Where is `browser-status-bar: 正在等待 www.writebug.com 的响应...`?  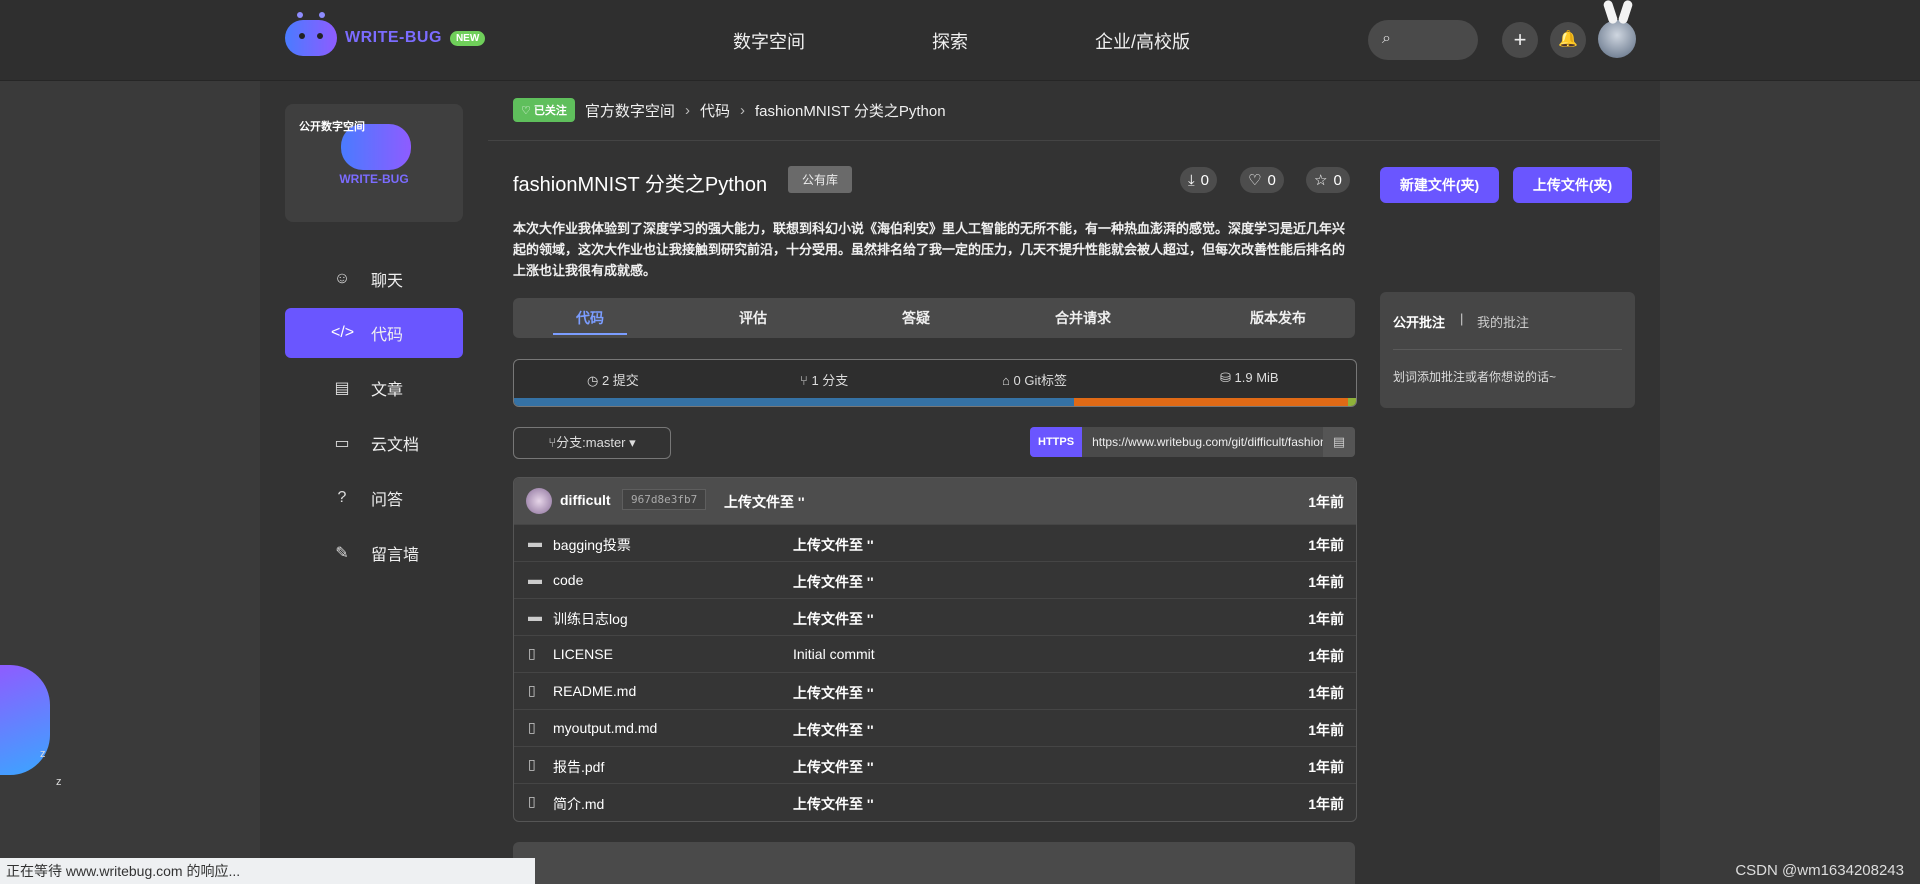
browser-status-bar: 正在等待 www.writebug.com 的响应... is located at coordinates (267, 871).